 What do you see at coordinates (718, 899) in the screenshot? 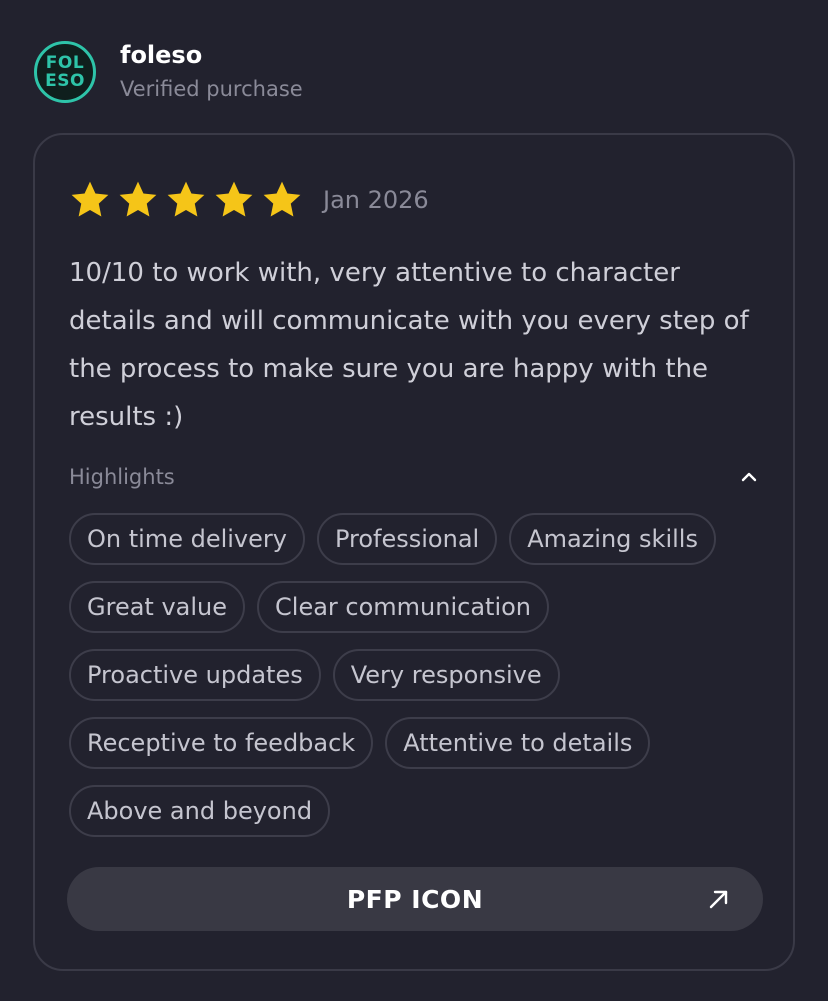
I see `arrow-up-right-icon` at bounding box center [718, 899].